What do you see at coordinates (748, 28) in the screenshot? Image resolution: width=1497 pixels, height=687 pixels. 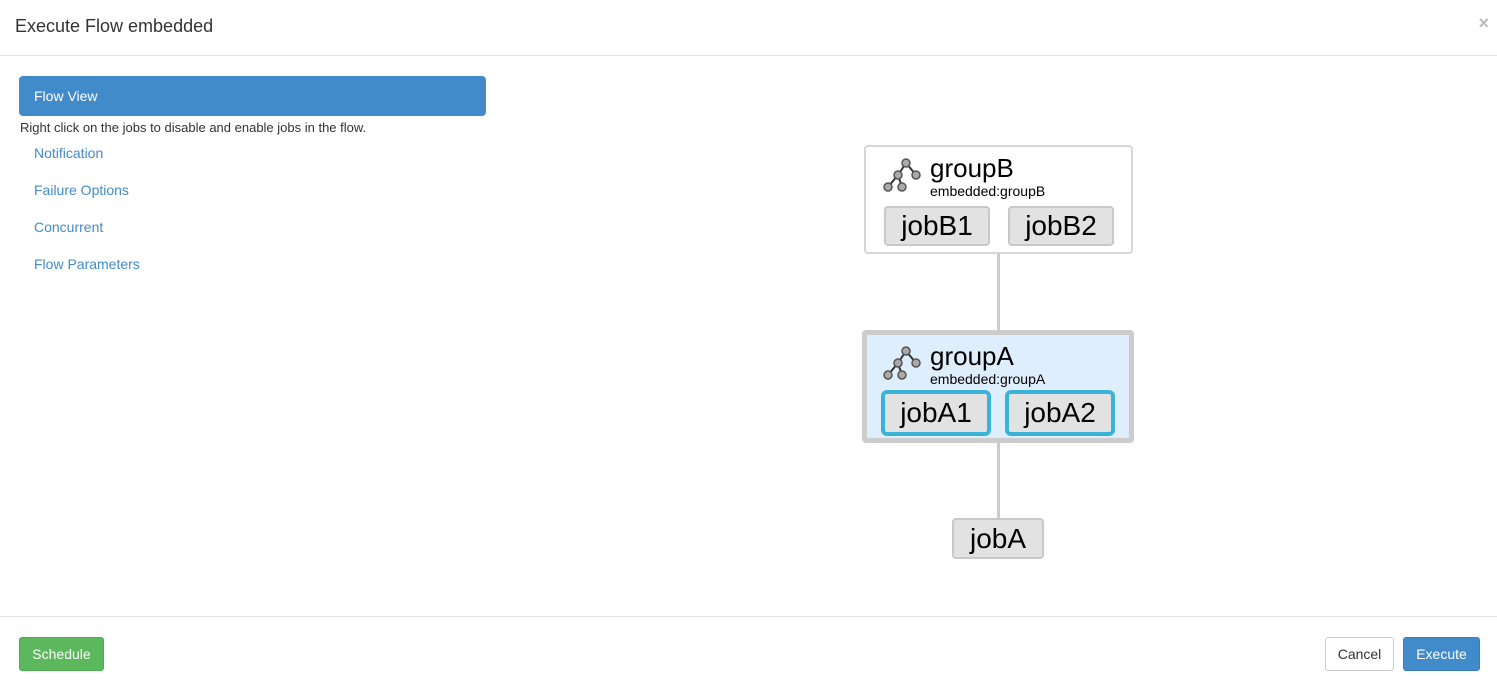 I see `modal-header: Execute Flow embedded ×` at bounding box center [748, 28].